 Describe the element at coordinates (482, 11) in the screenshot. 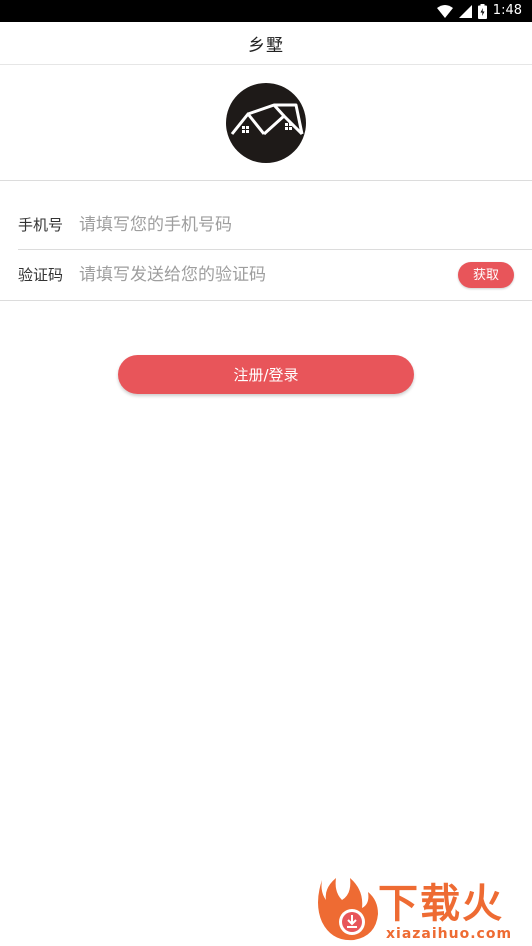

I see `battery-icon` at that location.